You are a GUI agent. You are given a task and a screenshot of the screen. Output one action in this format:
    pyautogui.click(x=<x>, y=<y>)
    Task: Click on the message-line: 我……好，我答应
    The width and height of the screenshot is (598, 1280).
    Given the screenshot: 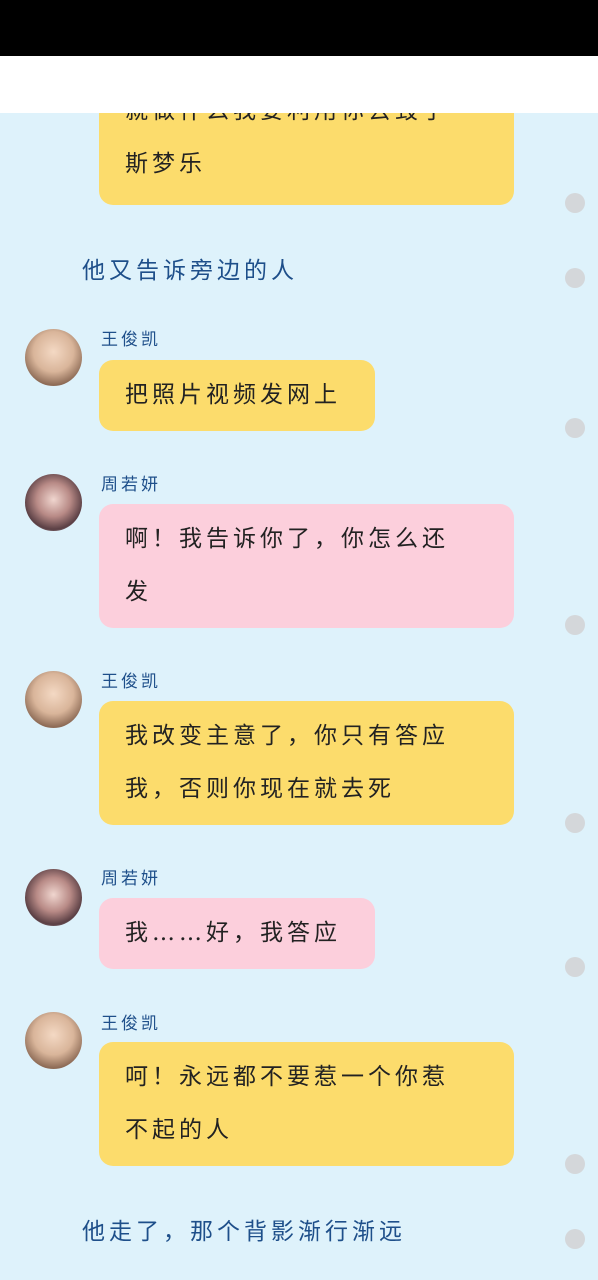 What is the action you would take?
    pyautogui.click(x=233, y=933)
    